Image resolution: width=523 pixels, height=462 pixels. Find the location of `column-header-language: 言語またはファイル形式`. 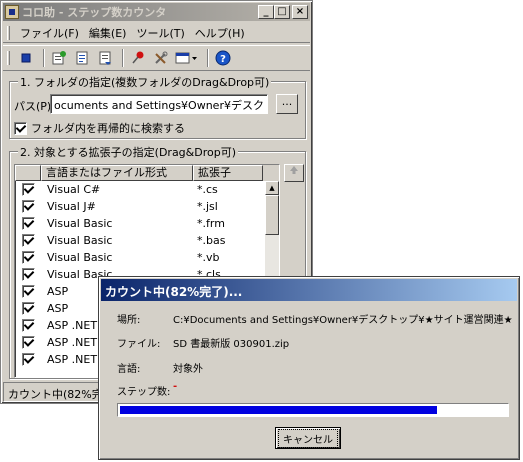

column-header-language: 言語またはファイル形式 is located at coordinates (117, 173).